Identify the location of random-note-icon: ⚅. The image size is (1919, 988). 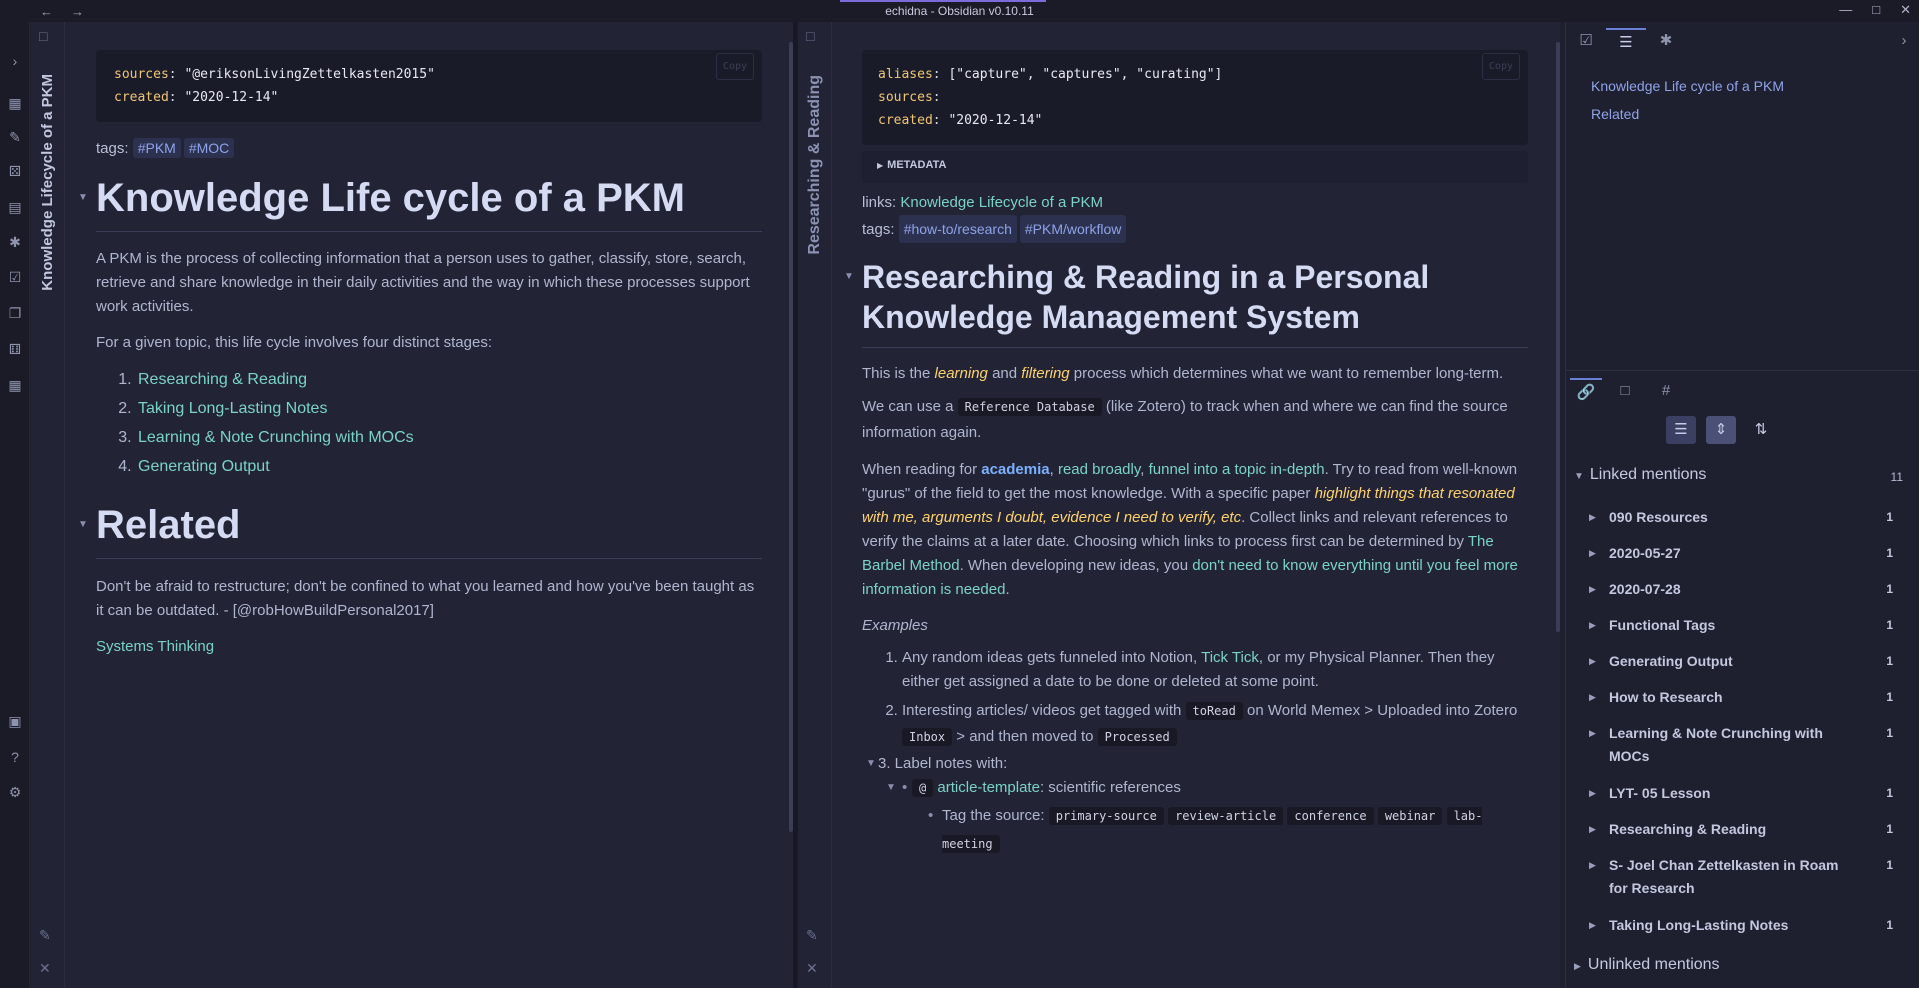
(15, 349).